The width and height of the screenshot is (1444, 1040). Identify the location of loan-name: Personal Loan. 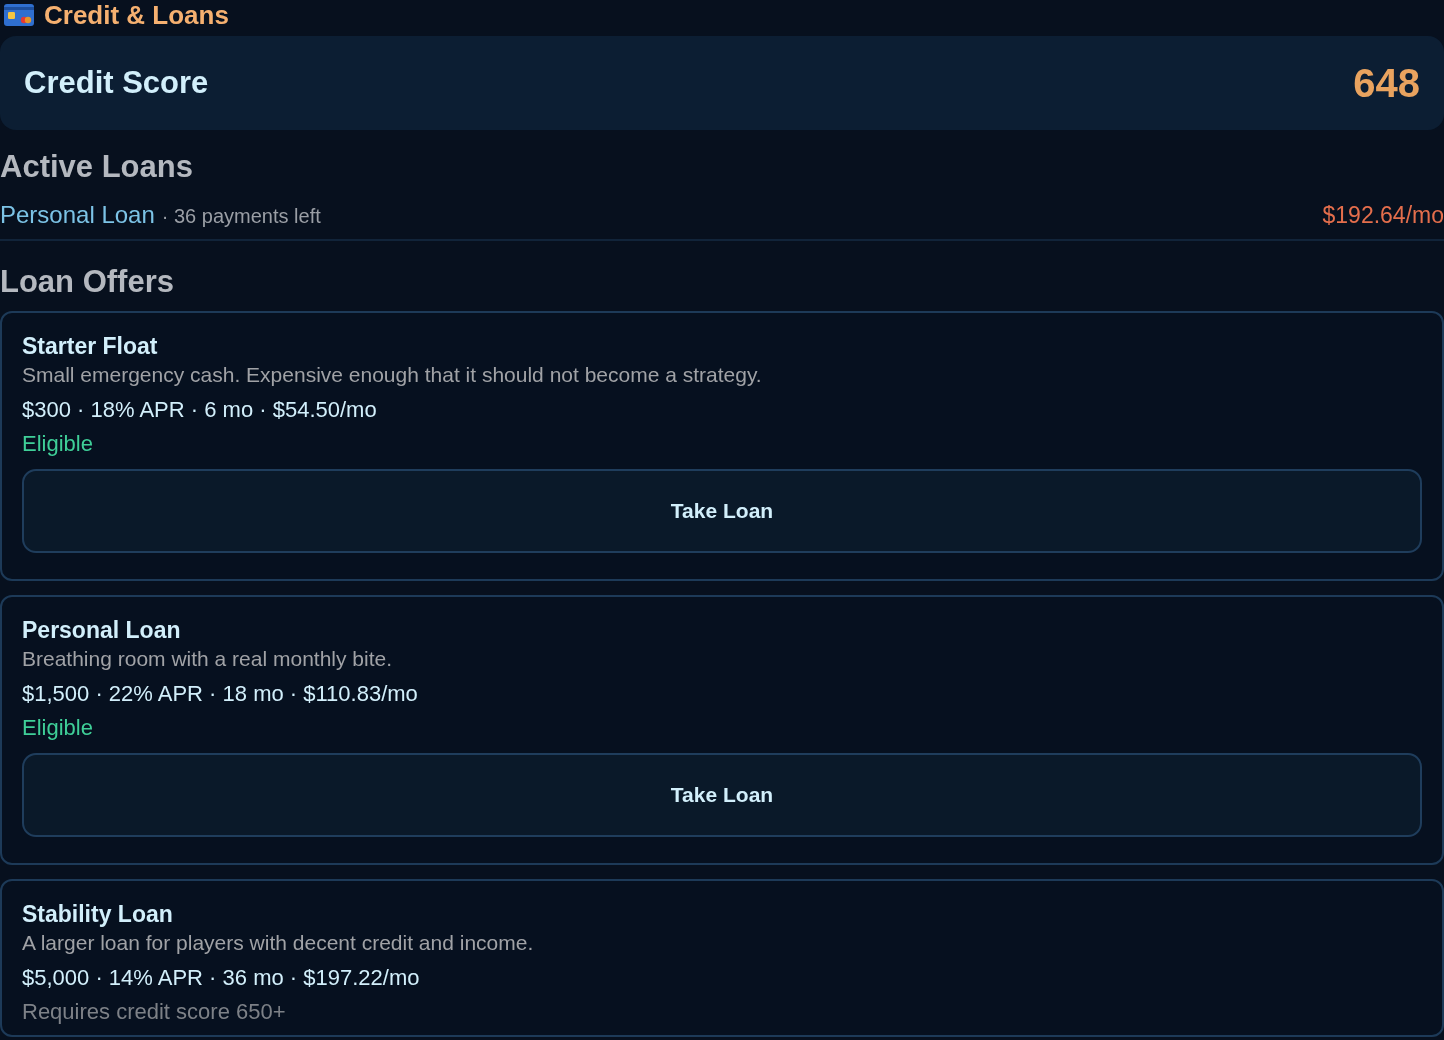
(77, 215).